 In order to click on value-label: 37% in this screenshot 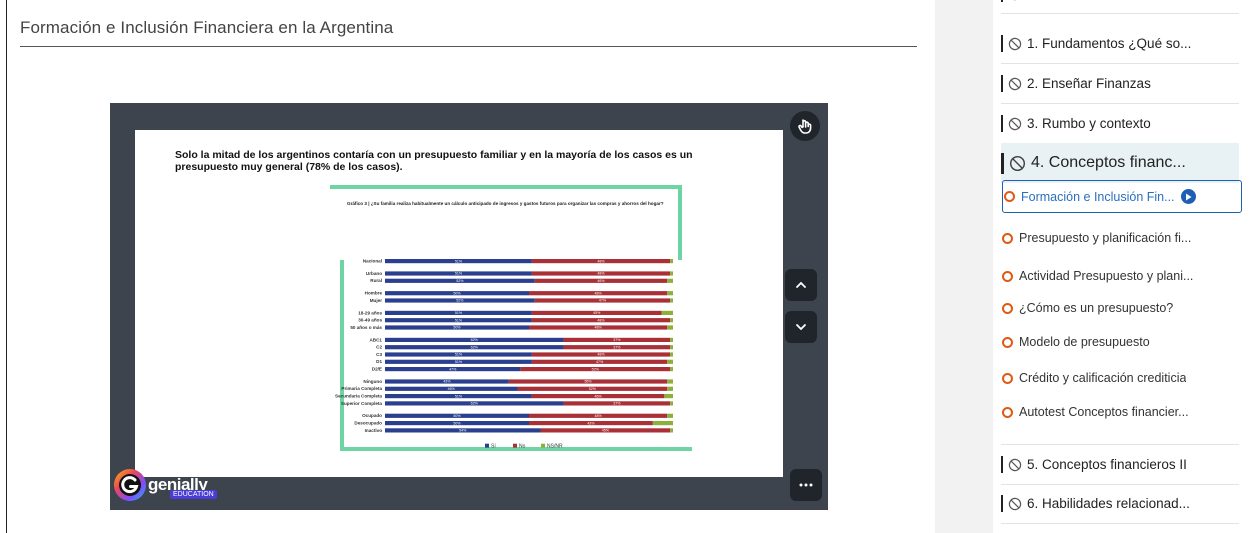, I will do `click(617, 347)`.